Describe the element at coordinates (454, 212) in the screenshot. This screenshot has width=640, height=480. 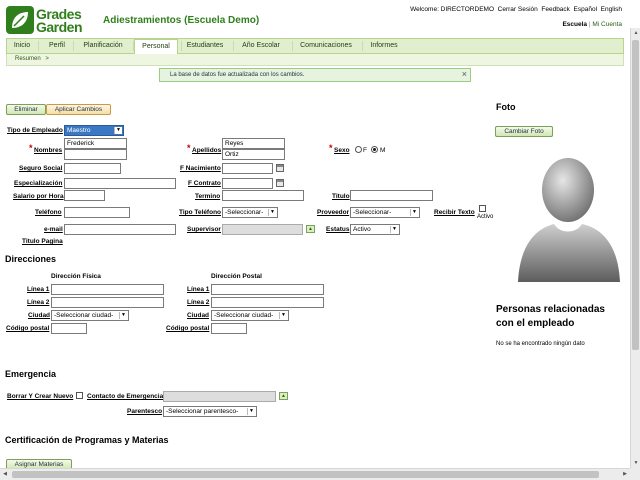
I see `recibir-texto-label: Recibir Texto` at that location.